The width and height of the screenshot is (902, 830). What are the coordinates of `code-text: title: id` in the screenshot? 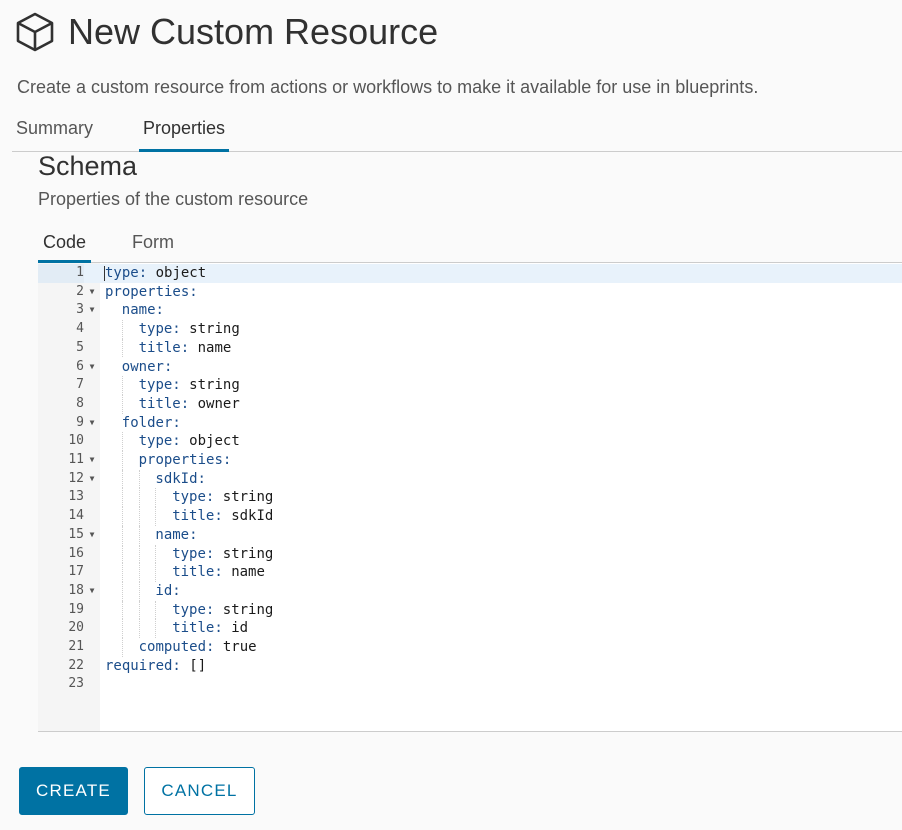 It's located at (210, 628).